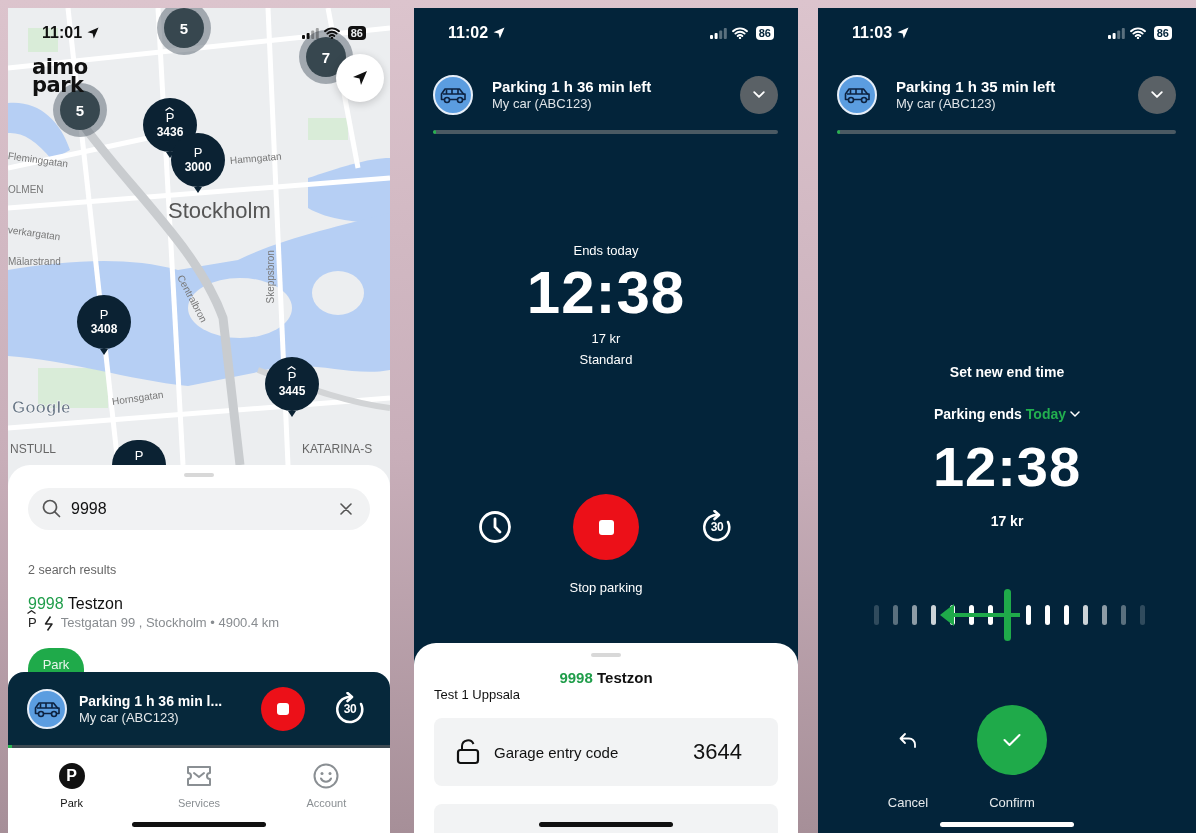 Image resolution: width=1196 pixels, height=833 pixels. Describe the element at coordinates (337, 449) in the screenshot. I see `map-label: KATARINA-S` at that location.